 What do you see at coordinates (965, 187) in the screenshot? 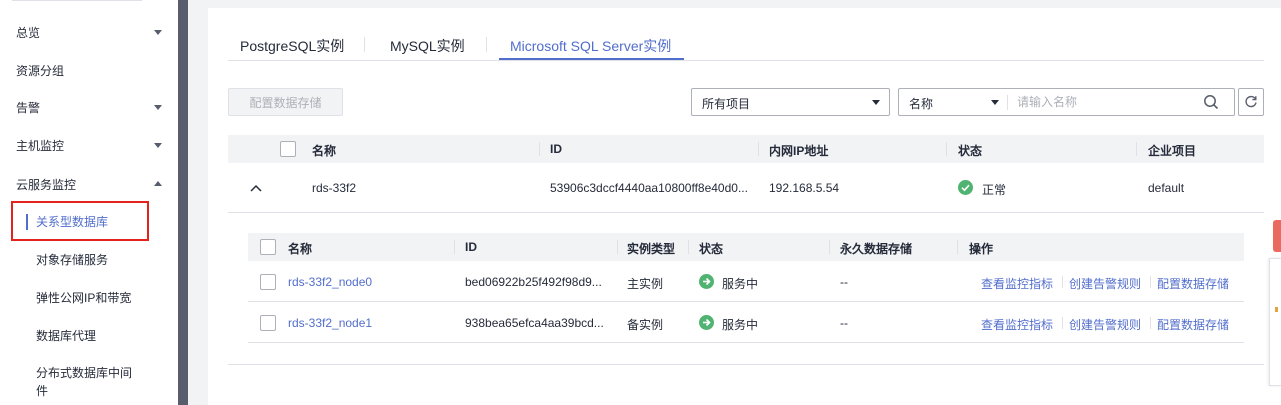
I see `check-circle-icon` at bounding box center [965, 187].